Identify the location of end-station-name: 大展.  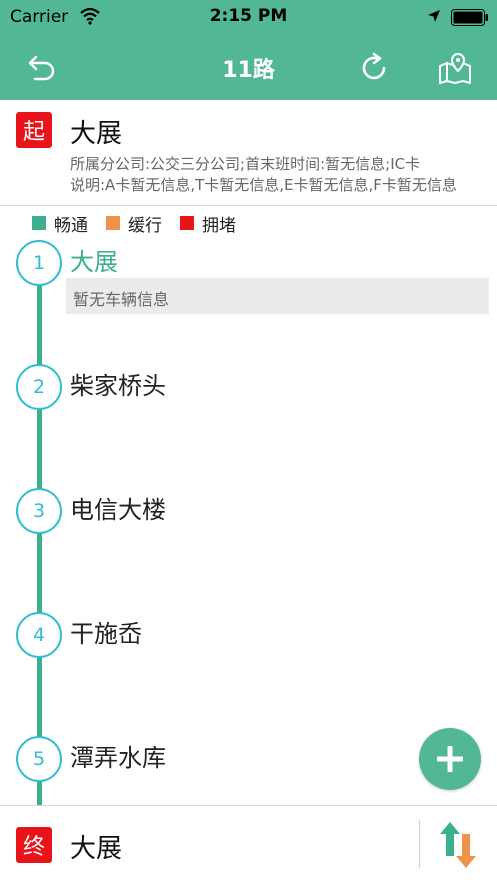
(96, 849).